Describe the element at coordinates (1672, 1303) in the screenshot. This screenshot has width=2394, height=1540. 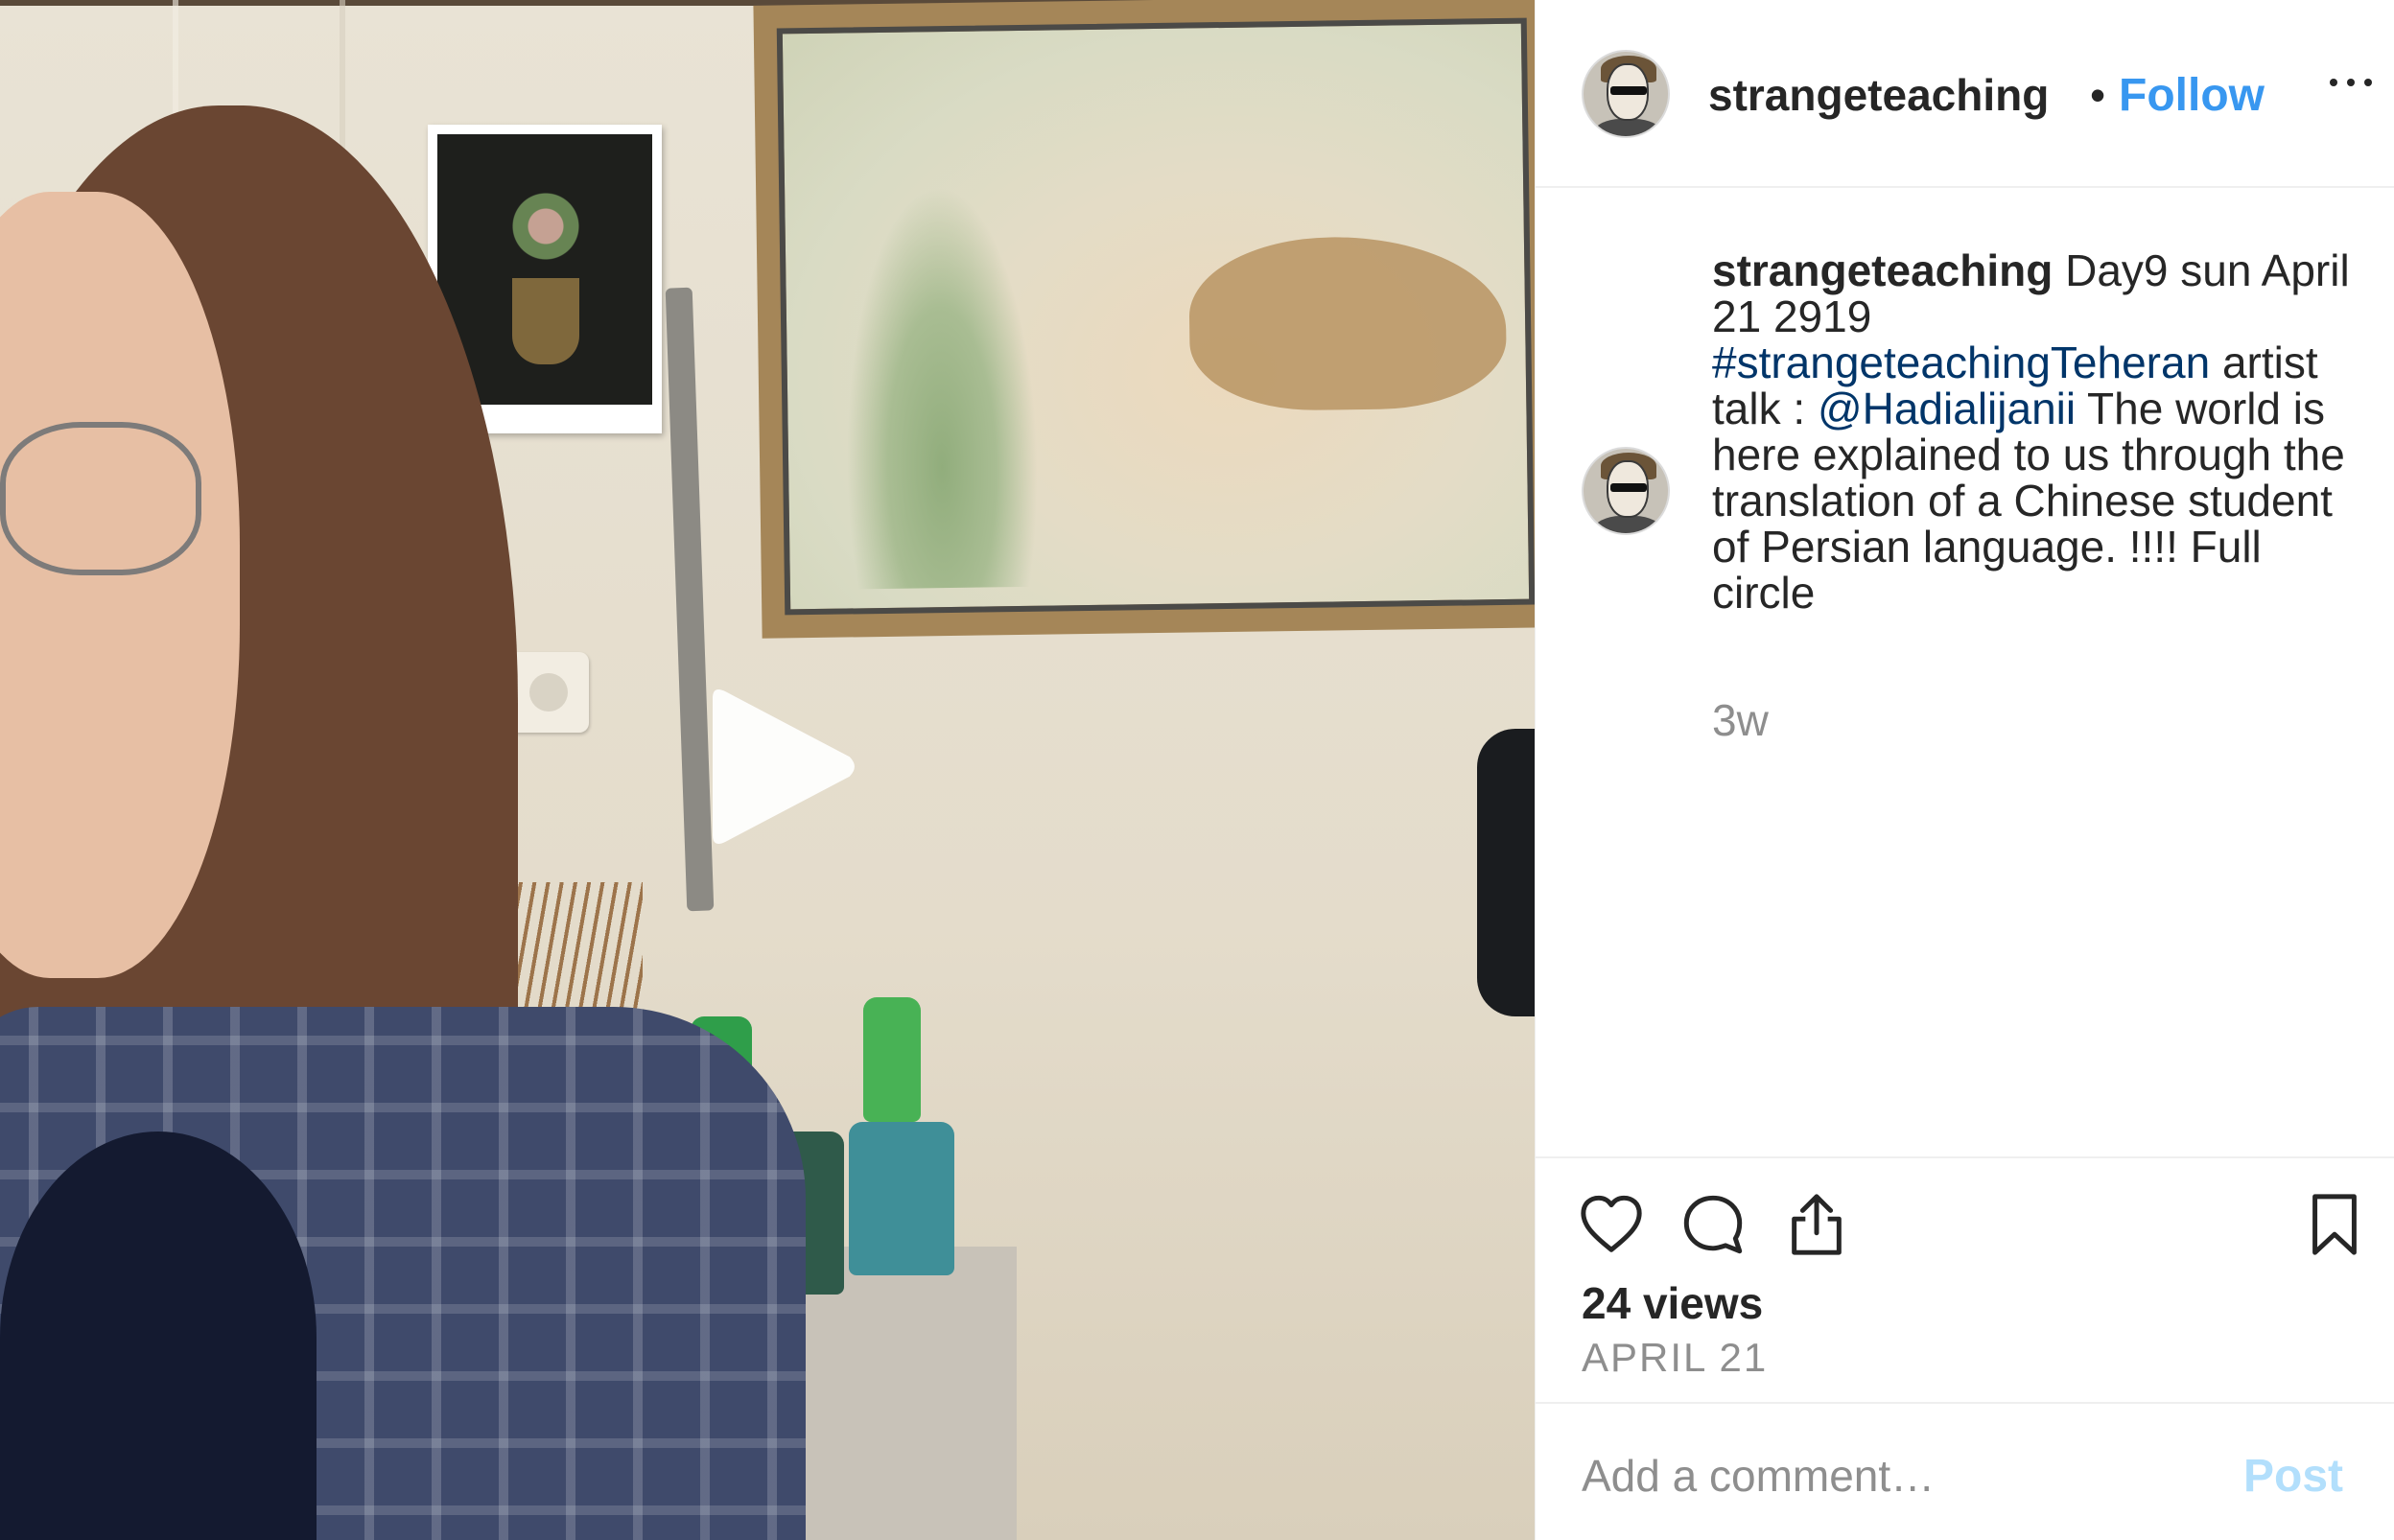
I see `views-count: 24 views` at that location.